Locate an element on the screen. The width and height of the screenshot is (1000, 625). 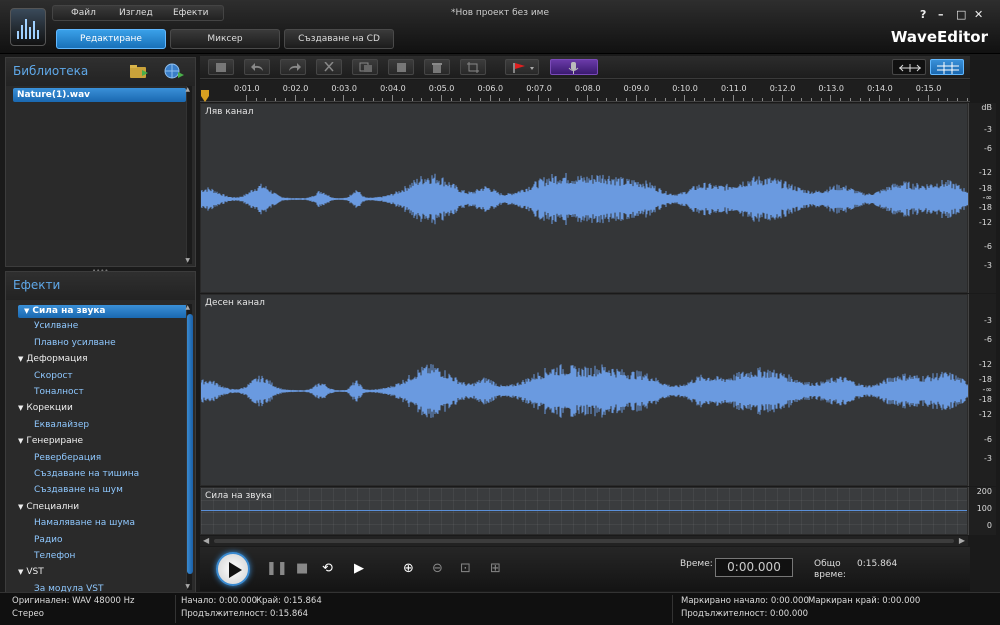
effects-category: ▼ Деформация is located at coordinates (53, 359).